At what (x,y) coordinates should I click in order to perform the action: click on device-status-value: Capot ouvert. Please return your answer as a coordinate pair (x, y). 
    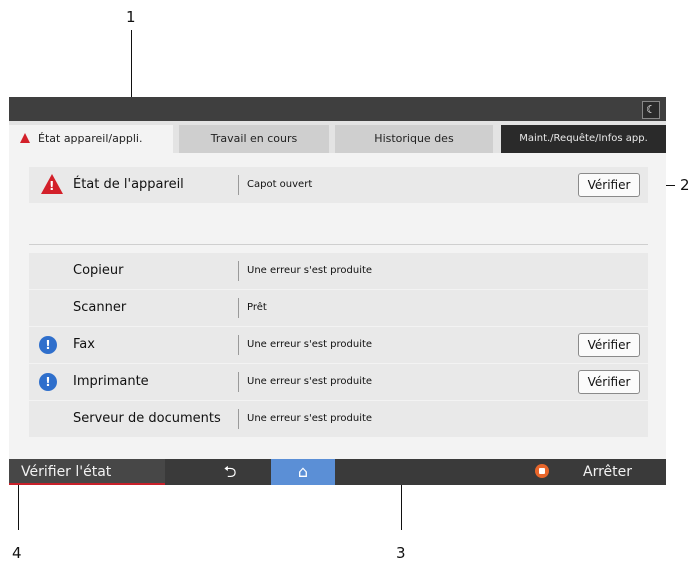
    Looking at the image, I should click on (280, 184).